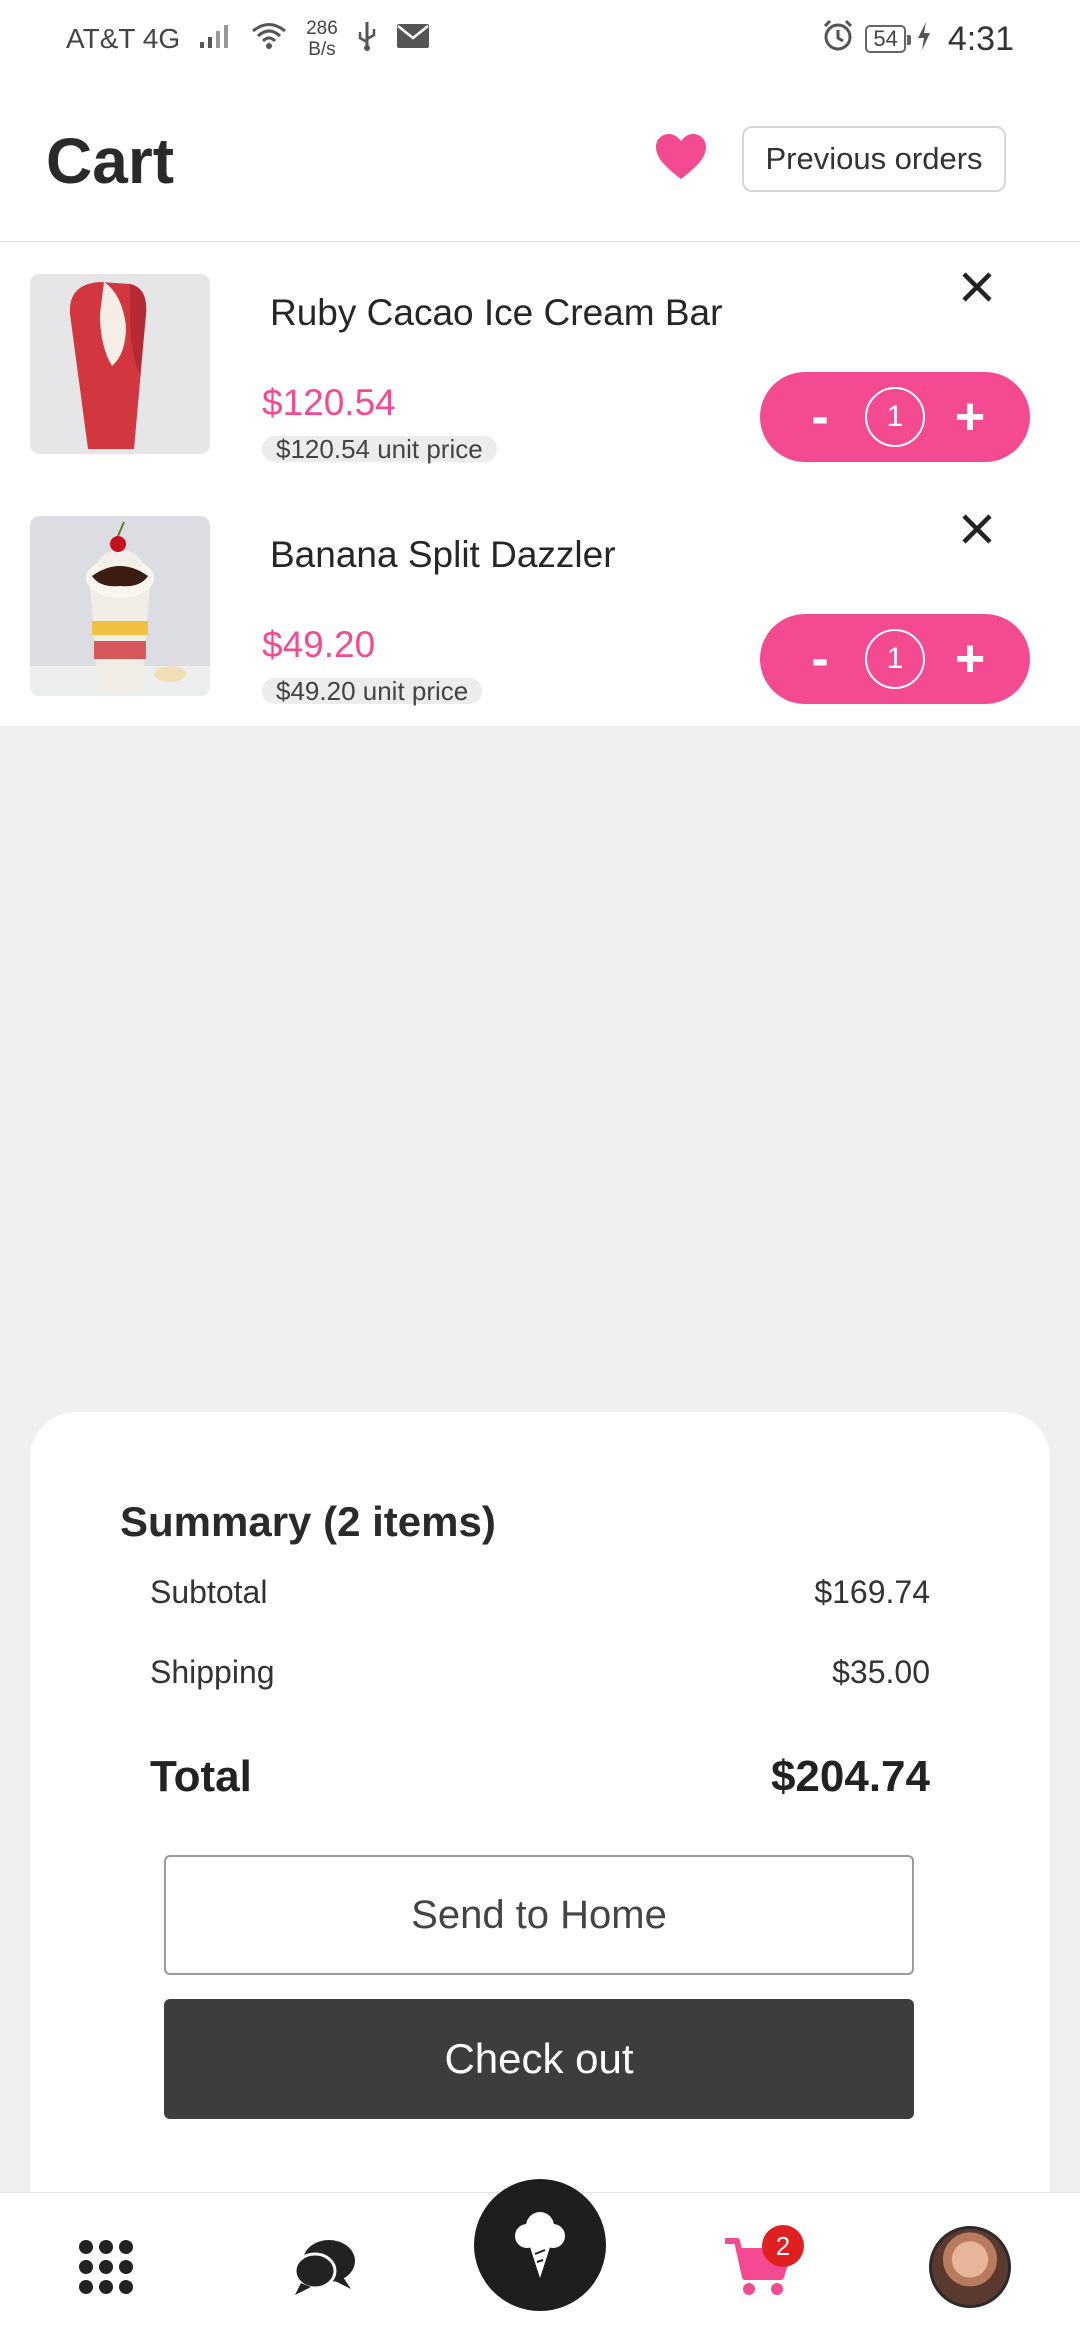 This screenshot has width=1080, height=2340. I want to click on heart-icon, so click(681, 156).